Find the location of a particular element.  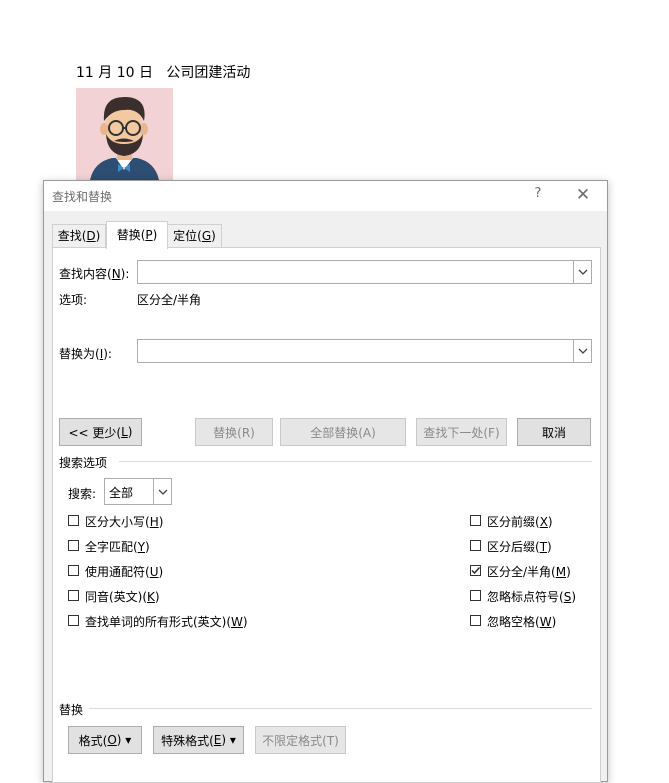

find-label: 查找内容(N): is located at coordinates (94, 274).